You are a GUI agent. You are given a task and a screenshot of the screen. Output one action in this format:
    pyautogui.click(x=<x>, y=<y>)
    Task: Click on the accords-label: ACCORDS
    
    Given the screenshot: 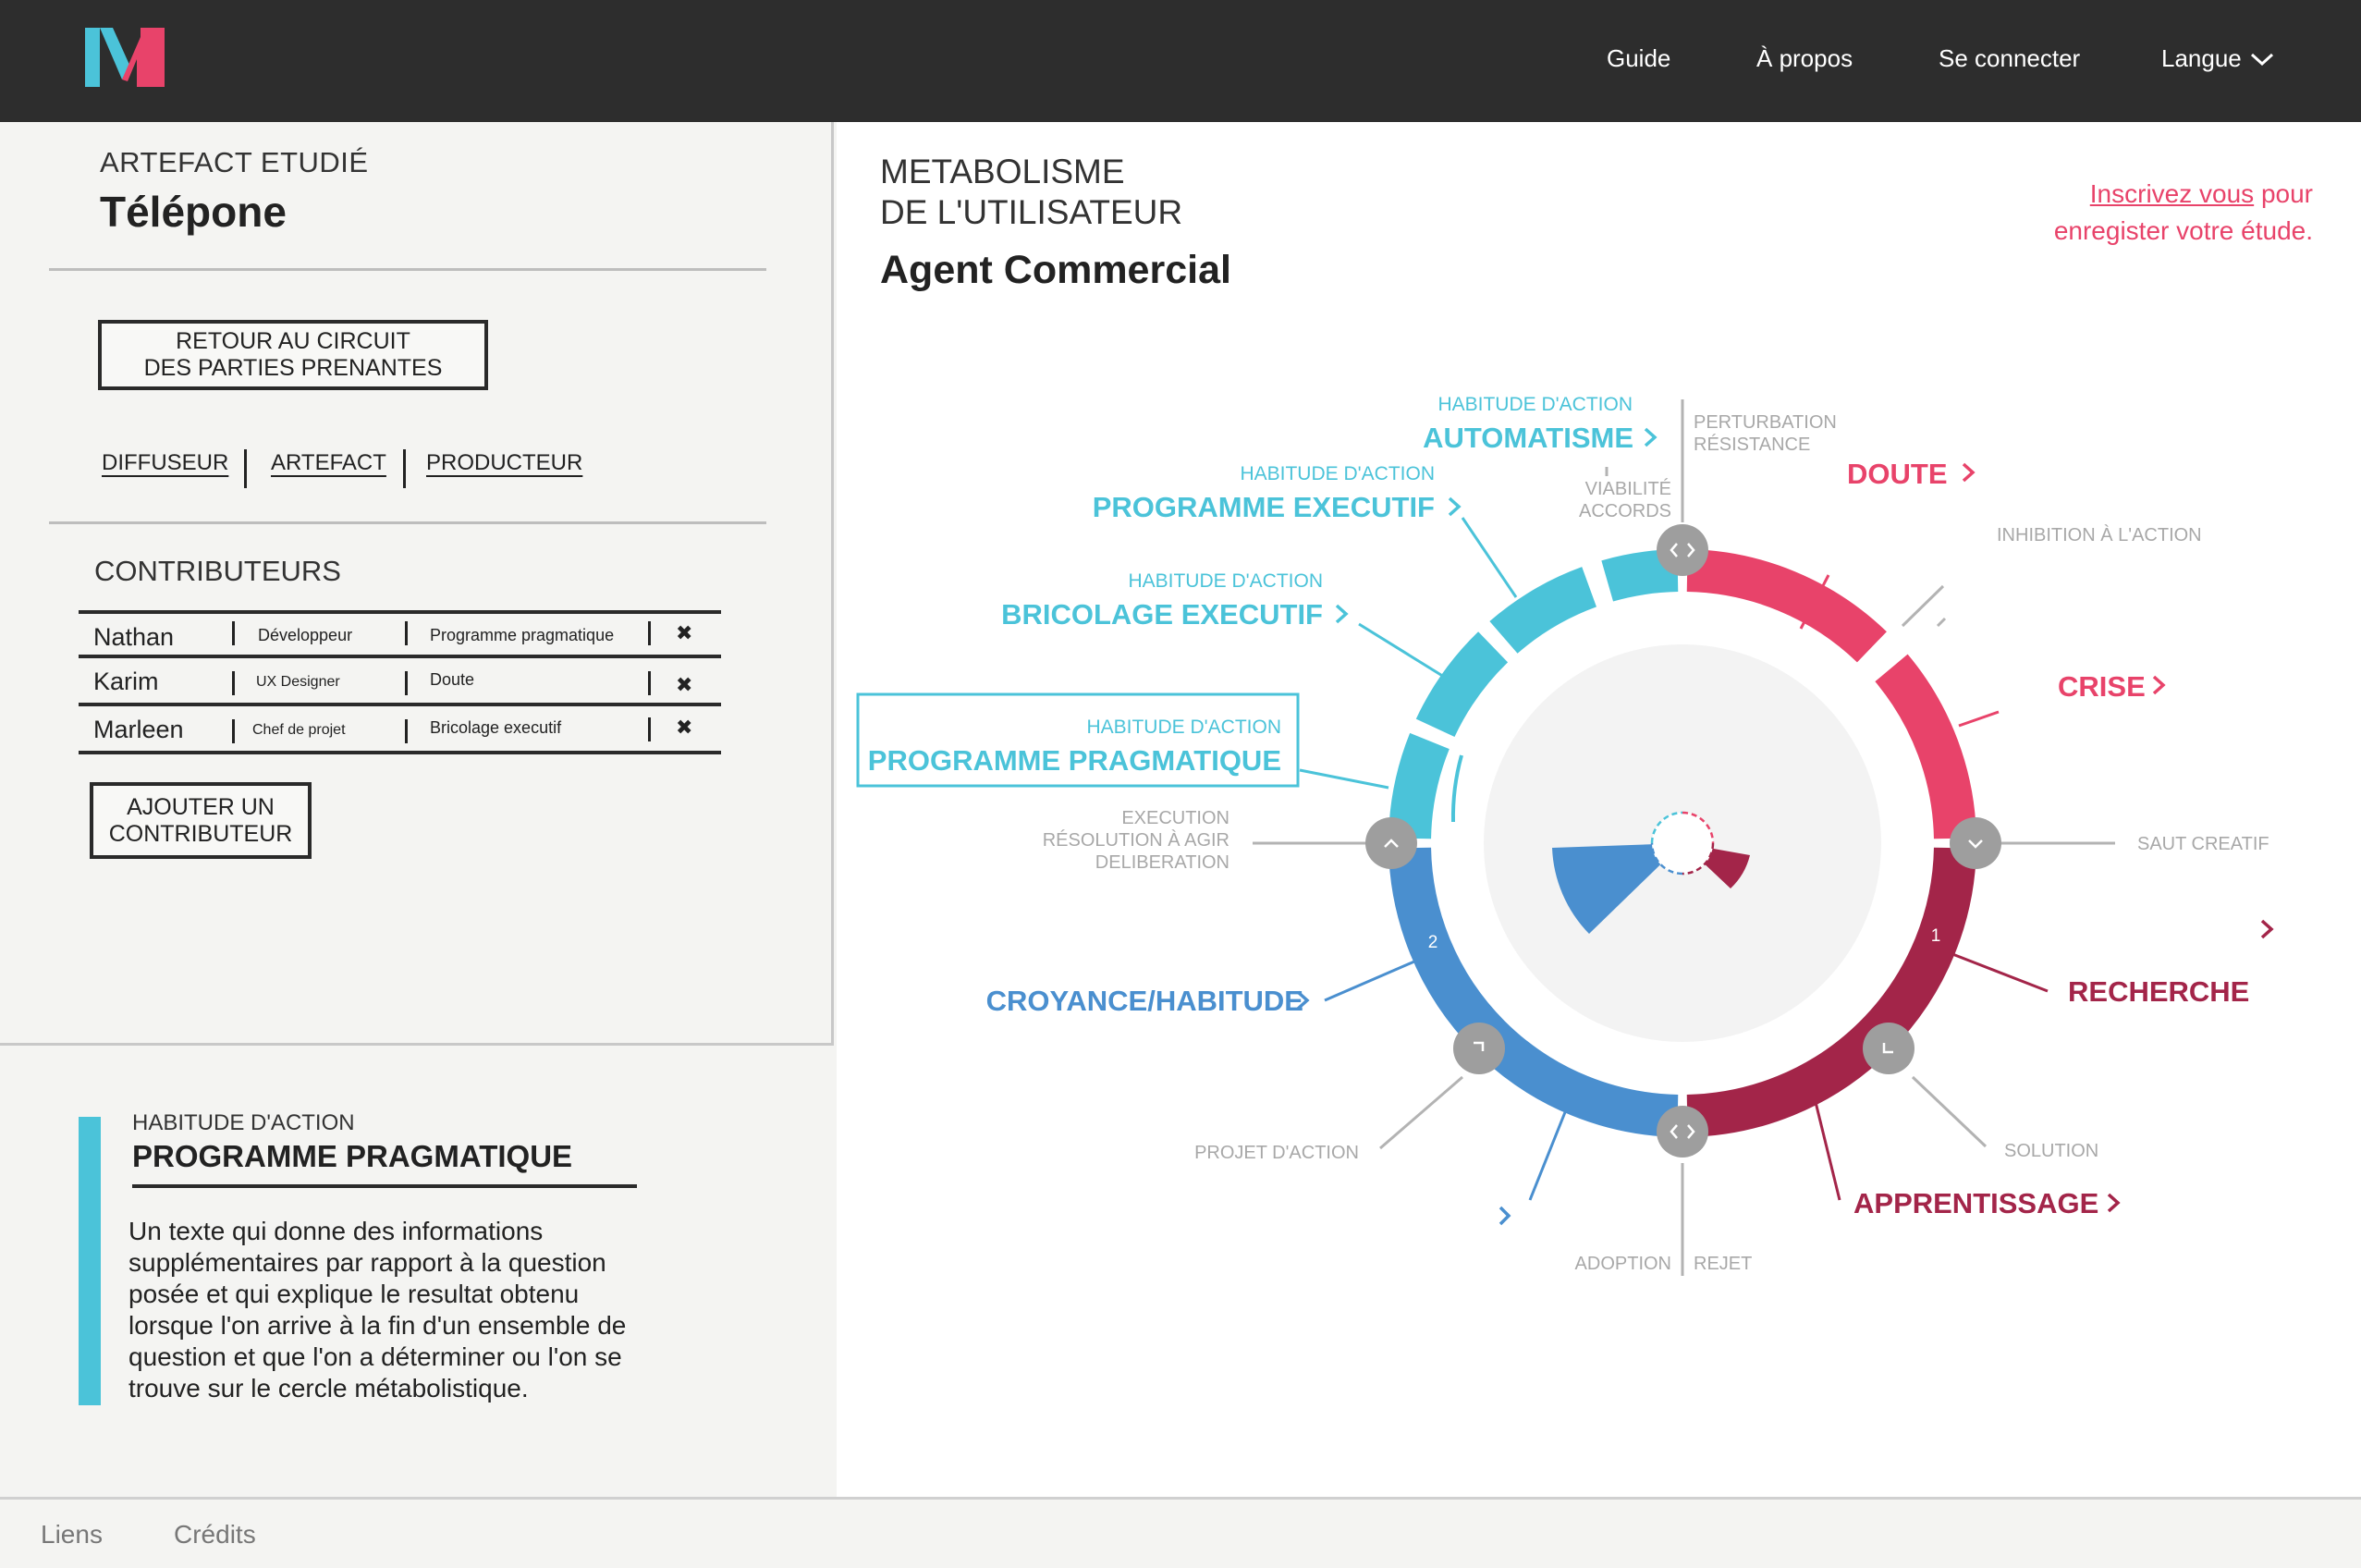 What is the action you would take?
    pyautogui.click(x=1625, y=511)
    